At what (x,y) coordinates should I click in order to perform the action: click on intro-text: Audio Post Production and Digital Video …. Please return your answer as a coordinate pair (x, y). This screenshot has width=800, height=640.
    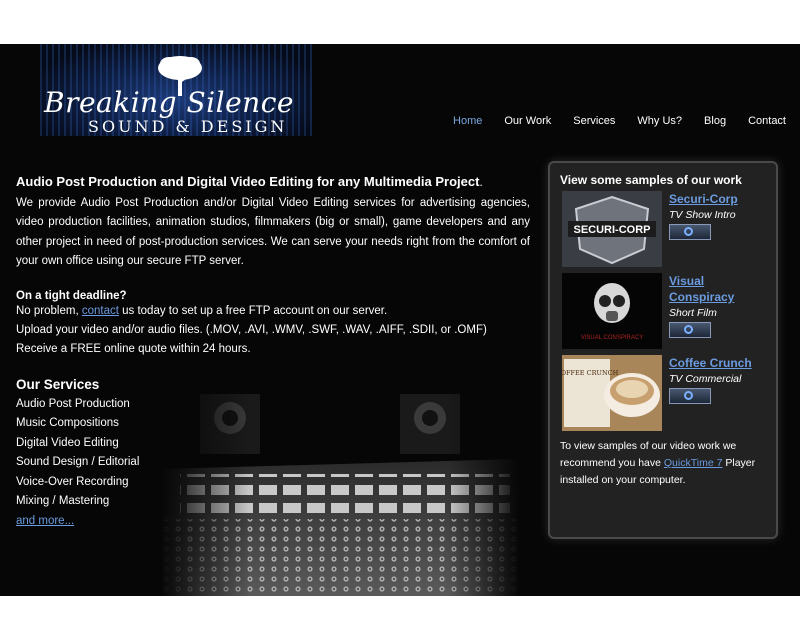
    Looking at the image, I should click on (273, 222).